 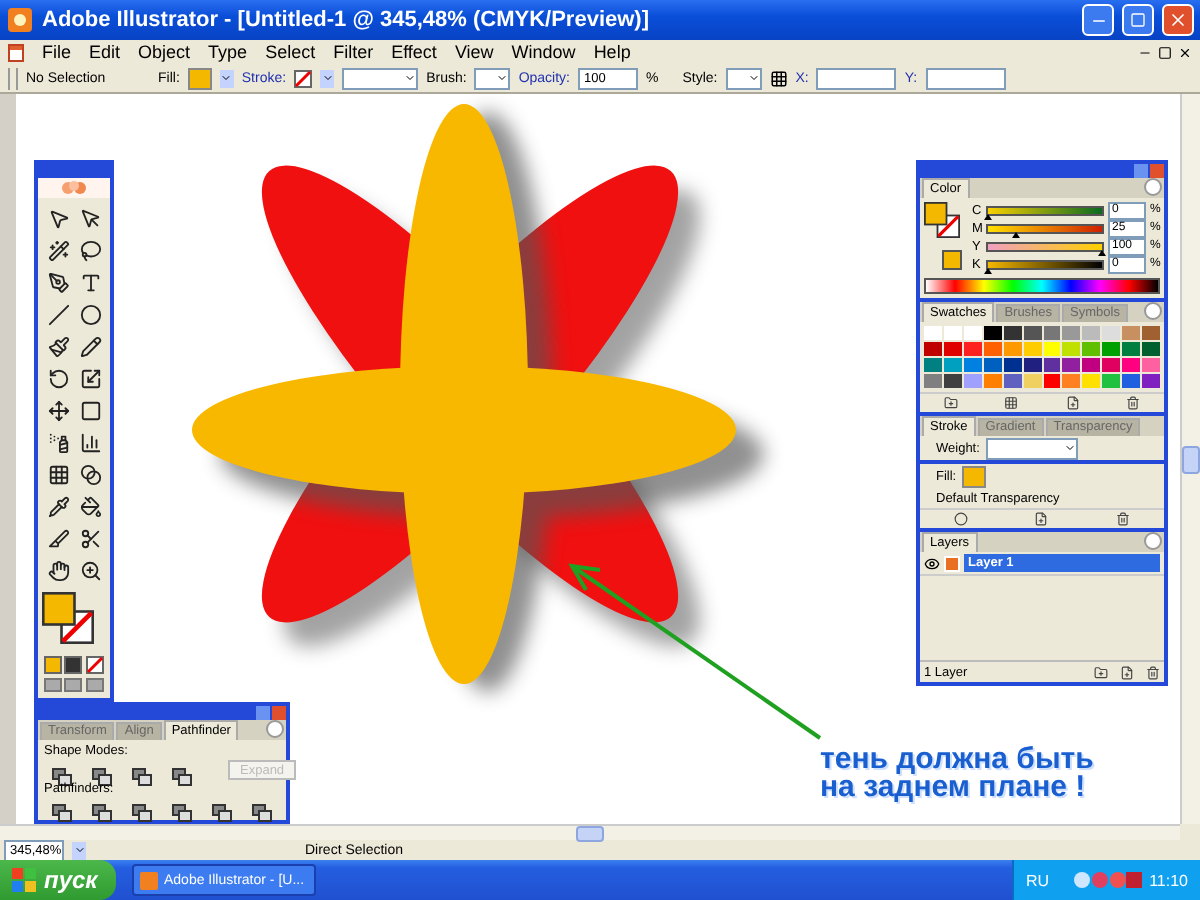 I want to click on menu-item: Select, so click(x=290, y=52).